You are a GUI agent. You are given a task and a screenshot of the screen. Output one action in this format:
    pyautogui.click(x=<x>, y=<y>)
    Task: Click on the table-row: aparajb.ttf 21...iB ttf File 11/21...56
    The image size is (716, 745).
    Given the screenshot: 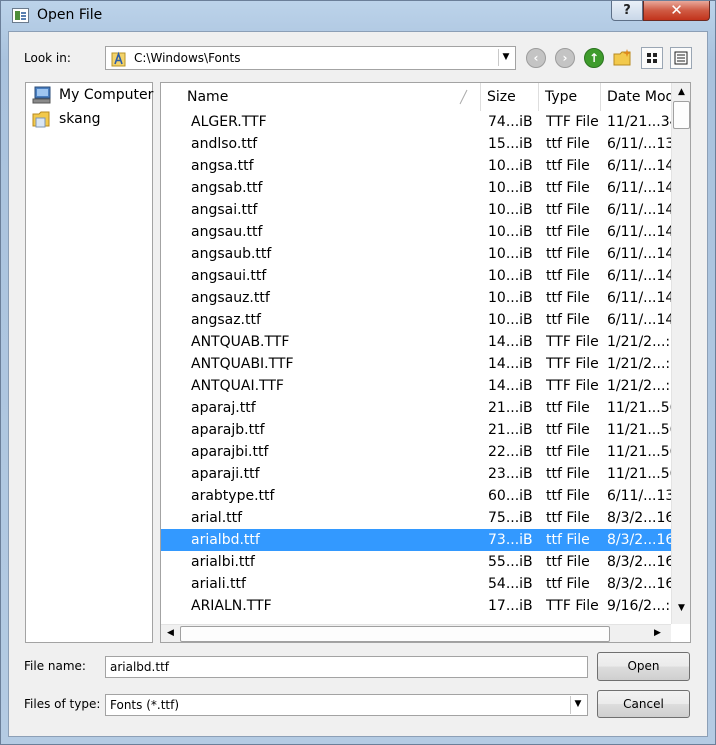 What is the action you would take?
    pyautogui.click(x=416, y=430)
    